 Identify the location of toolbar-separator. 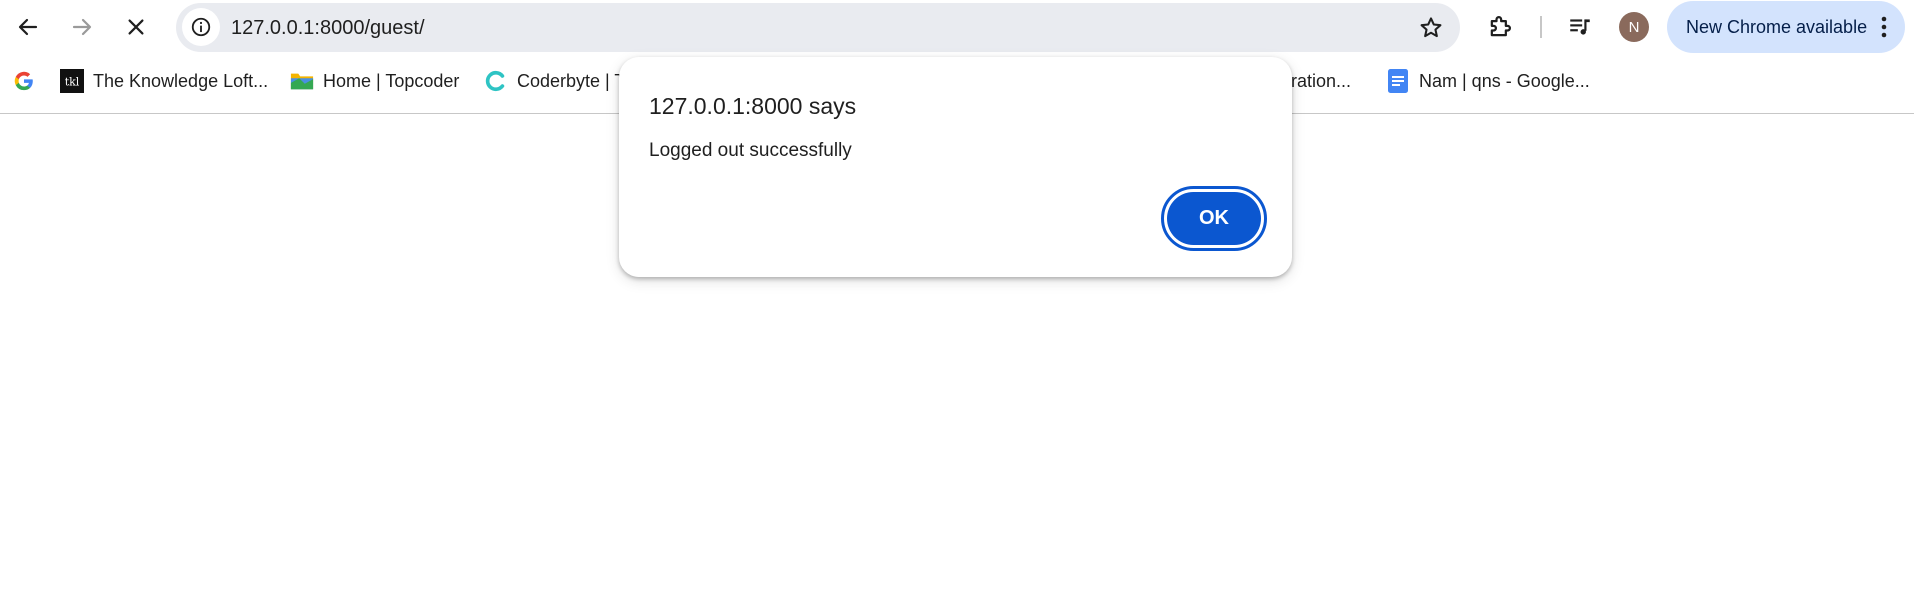
(1541, 27).